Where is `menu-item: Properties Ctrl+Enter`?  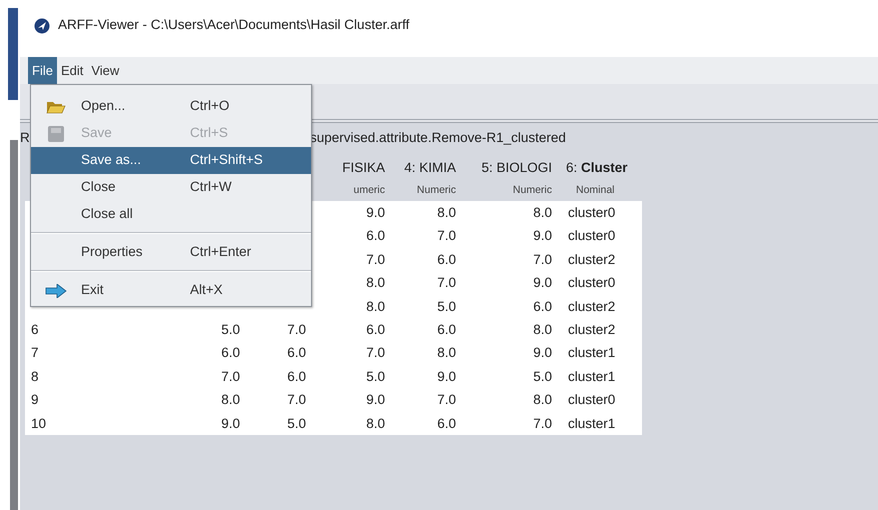
menu-item: Properties Ctrl+Enter is located at coordinates (171, 252).